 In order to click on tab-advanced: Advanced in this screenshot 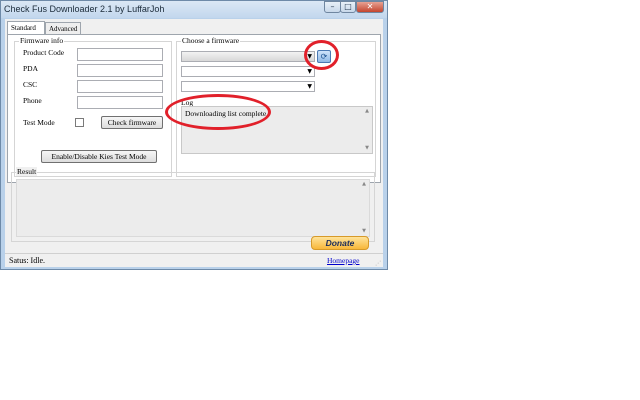, I will do `click(63, 28)`.